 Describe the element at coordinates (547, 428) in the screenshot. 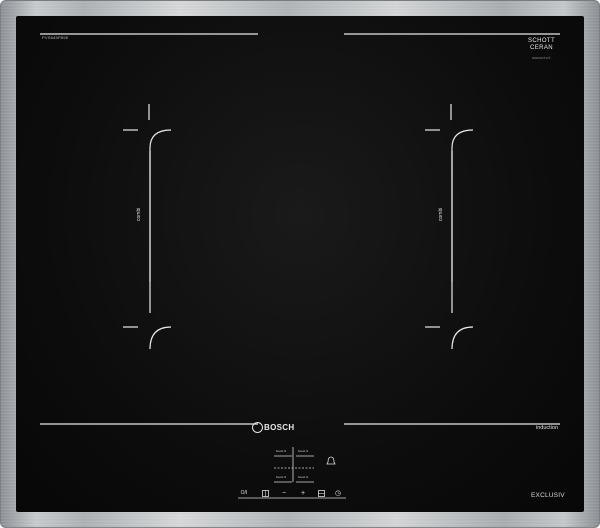

I see `induction-label: induction` at that location.